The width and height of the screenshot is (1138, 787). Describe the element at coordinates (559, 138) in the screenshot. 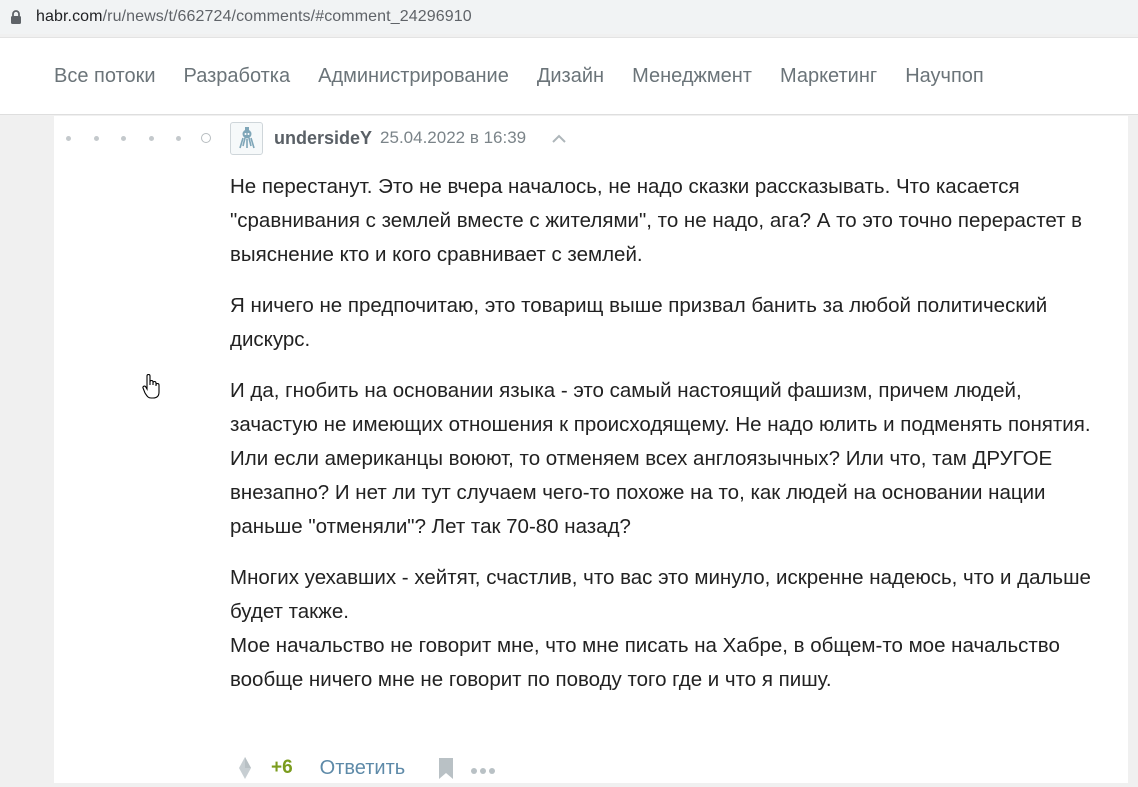

I see `chevron-up-icon` at that location.